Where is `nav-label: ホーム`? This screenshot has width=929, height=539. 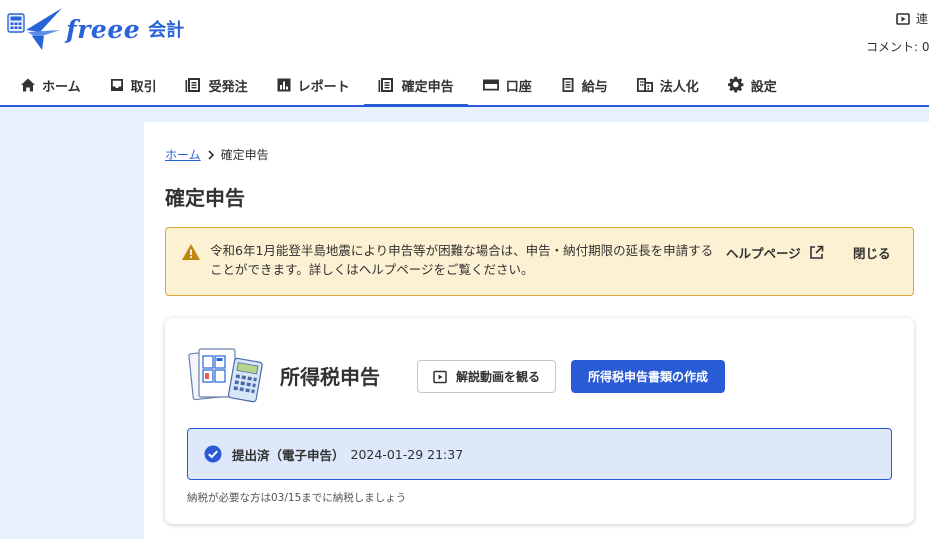 nav-label: ホーム is located at coordinates (61, 87).